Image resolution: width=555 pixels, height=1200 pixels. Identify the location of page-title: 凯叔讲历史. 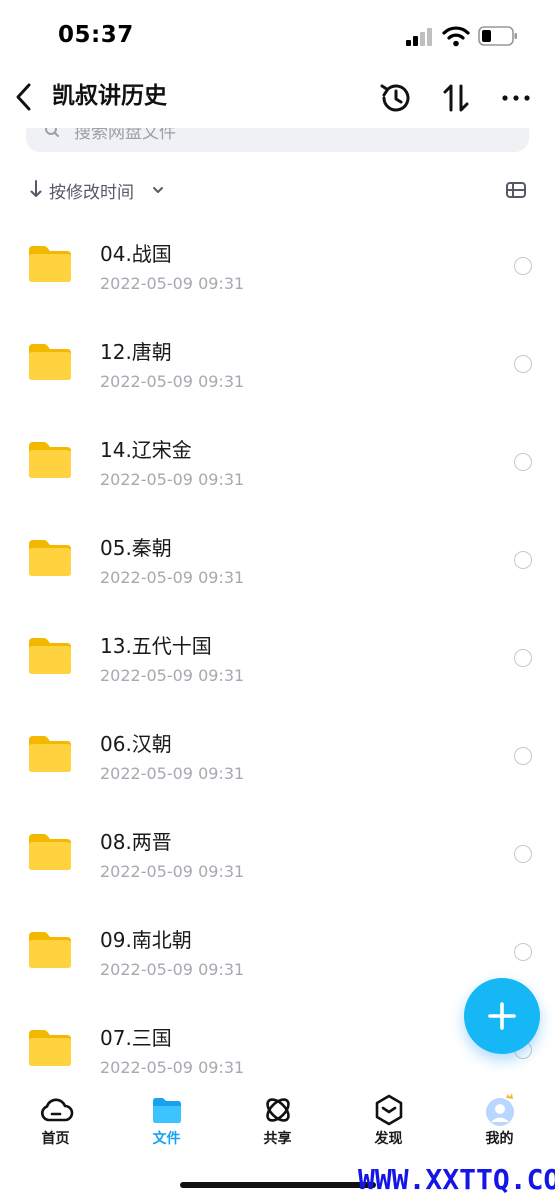
(109, 96).